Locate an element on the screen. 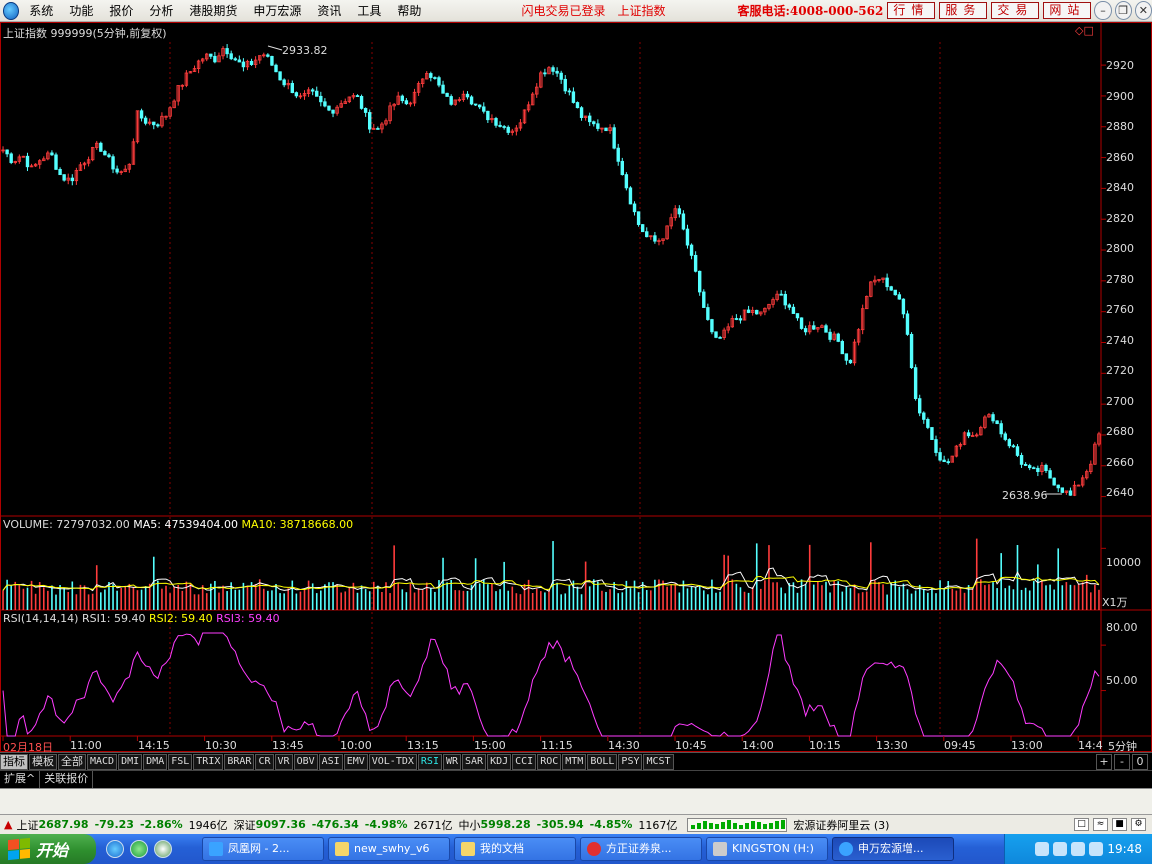 The image size is (1152, 864). tab-vol-tdx: VOL-TDX is located at coordinates (392, 761).